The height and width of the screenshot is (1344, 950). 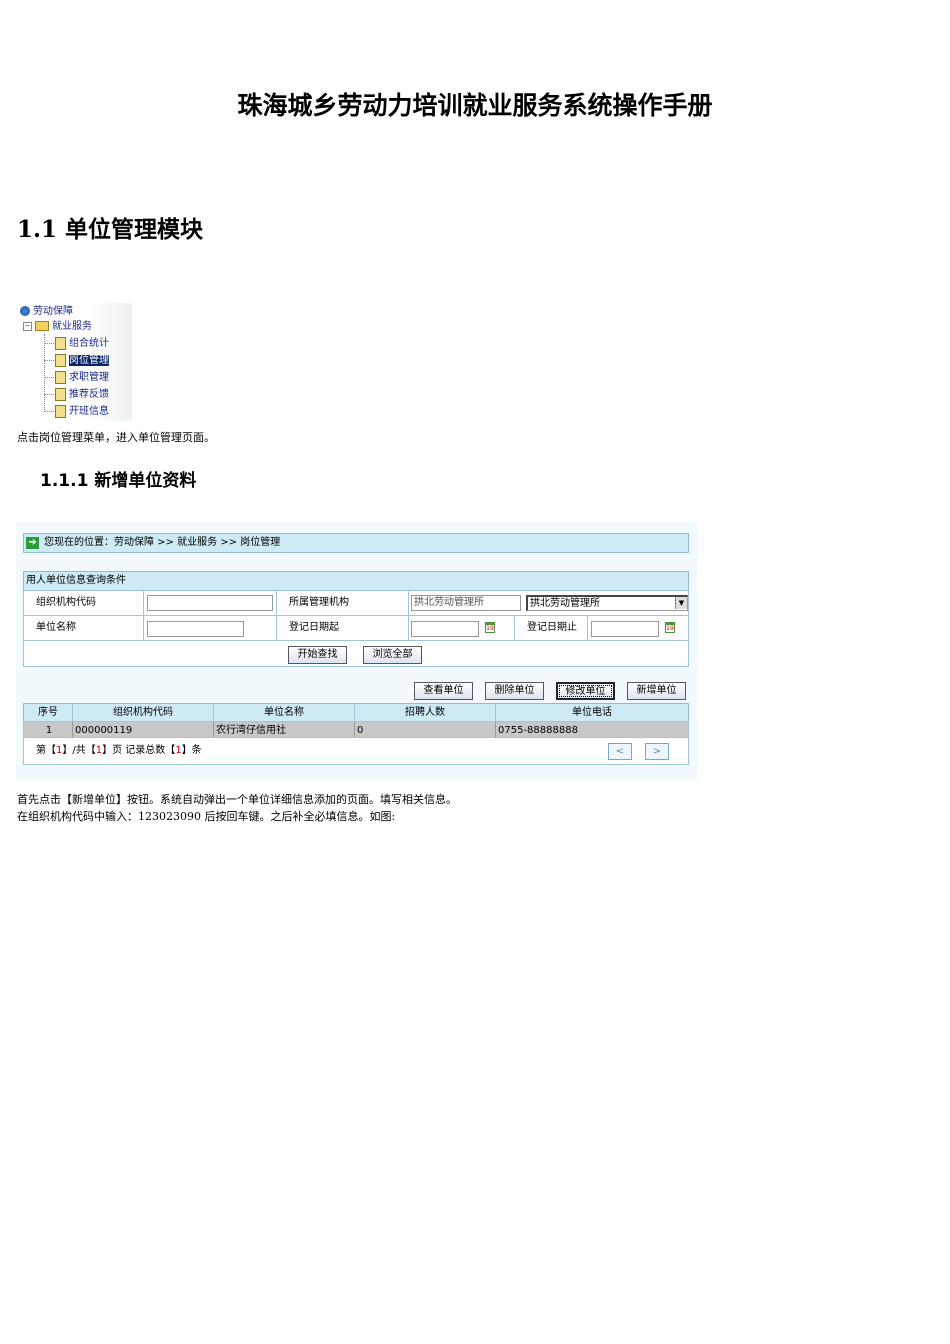 What do you see at coordinates (25, 311) in the screenshot?
I see `globe-icon` at bounding box center [25, 311].